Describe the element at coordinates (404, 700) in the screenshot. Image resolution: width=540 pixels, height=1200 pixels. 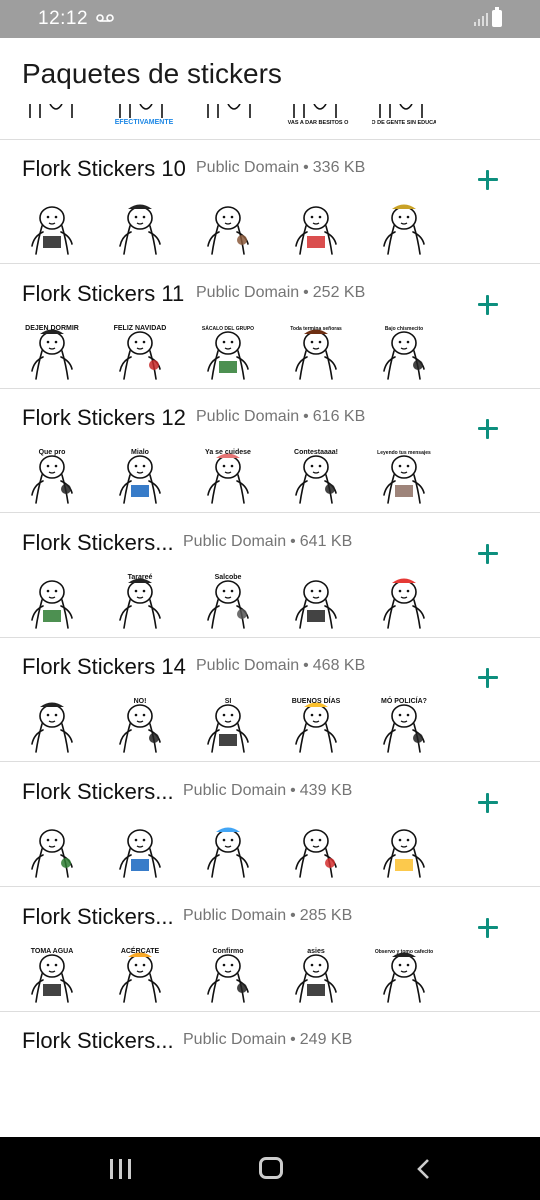
I see `svg-text: MÓ POLICÍA?` at that location.